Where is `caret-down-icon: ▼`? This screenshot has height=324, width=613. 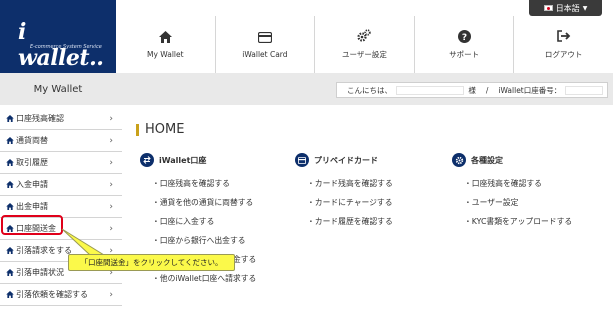 caret-down-icon: ▼ is located at coordinates (585, 8).